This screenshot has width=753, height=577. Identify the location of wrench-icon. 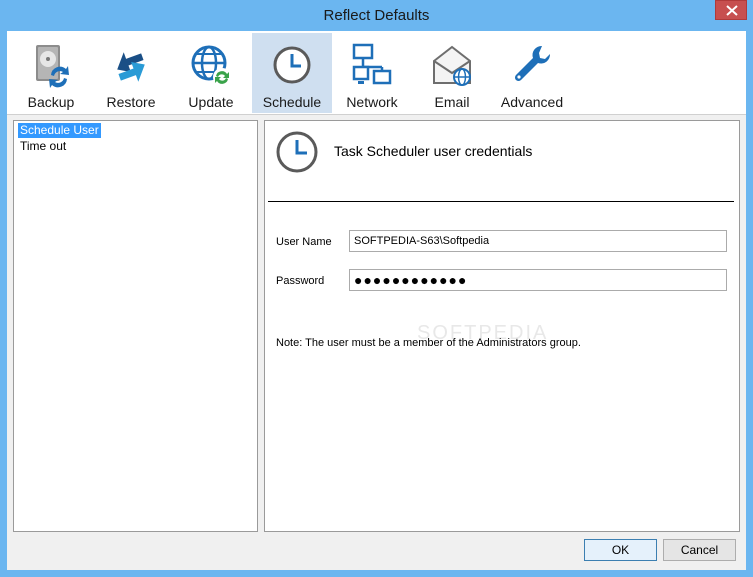
(532, 63).